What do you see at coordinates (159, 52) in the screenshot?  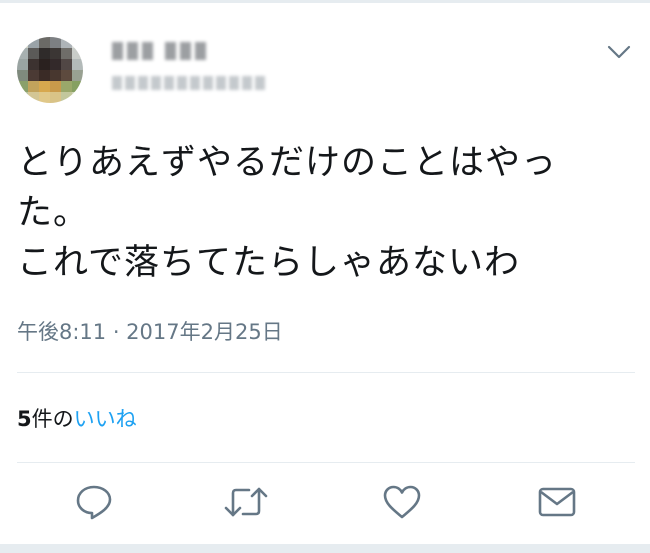 I see `display-name-blurred` at bounding box center [159, 52].